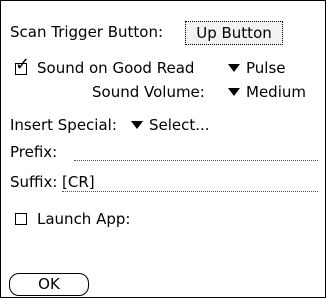 Image resolution: width=326 pixels, height=298 pixels. I want to click on launch-app-checkbox, so click(21, 219).